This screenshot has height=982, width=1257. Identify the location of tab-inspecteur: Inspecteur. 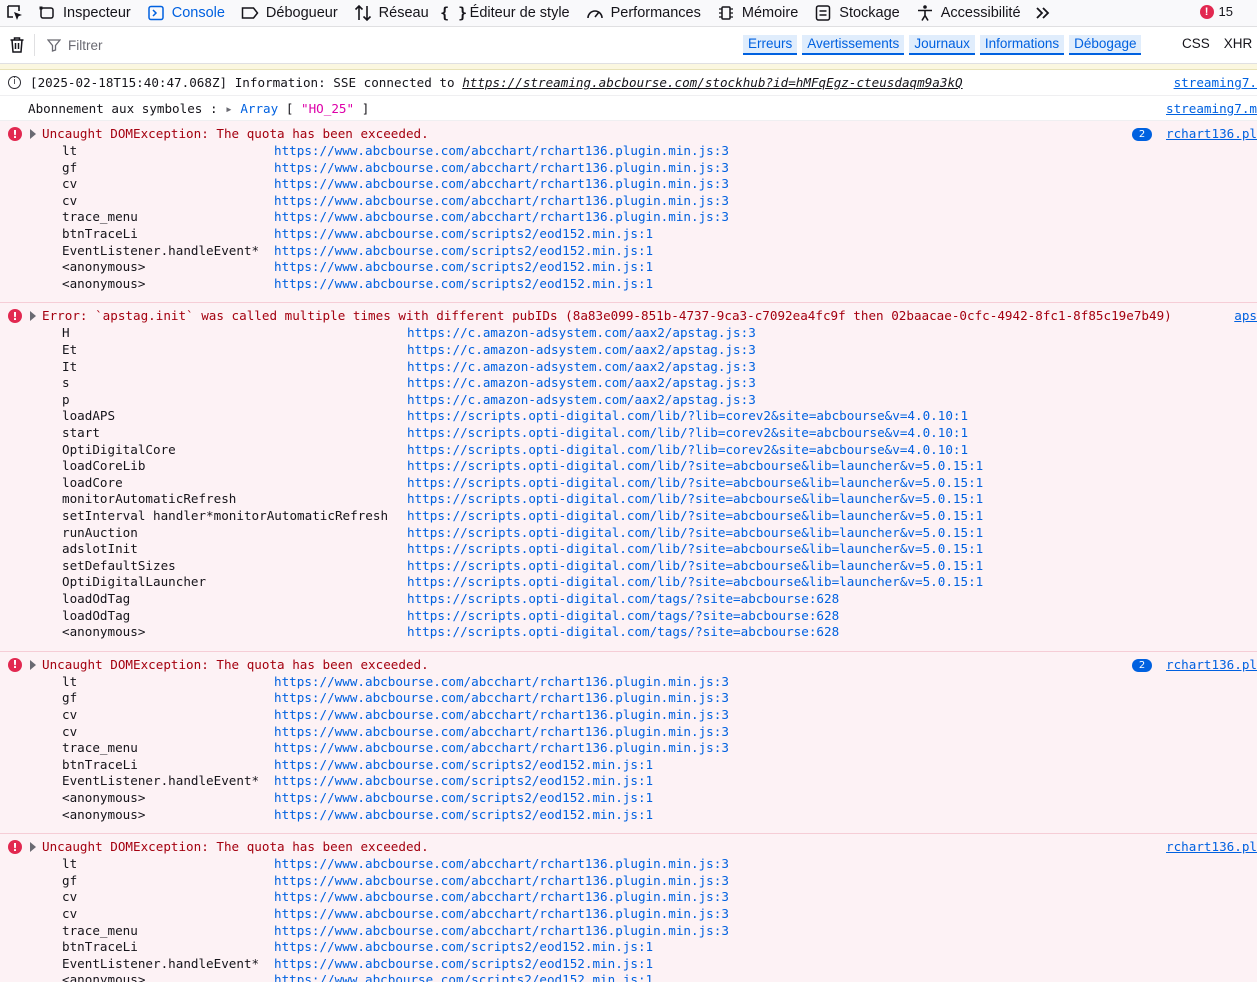
(84, 13).